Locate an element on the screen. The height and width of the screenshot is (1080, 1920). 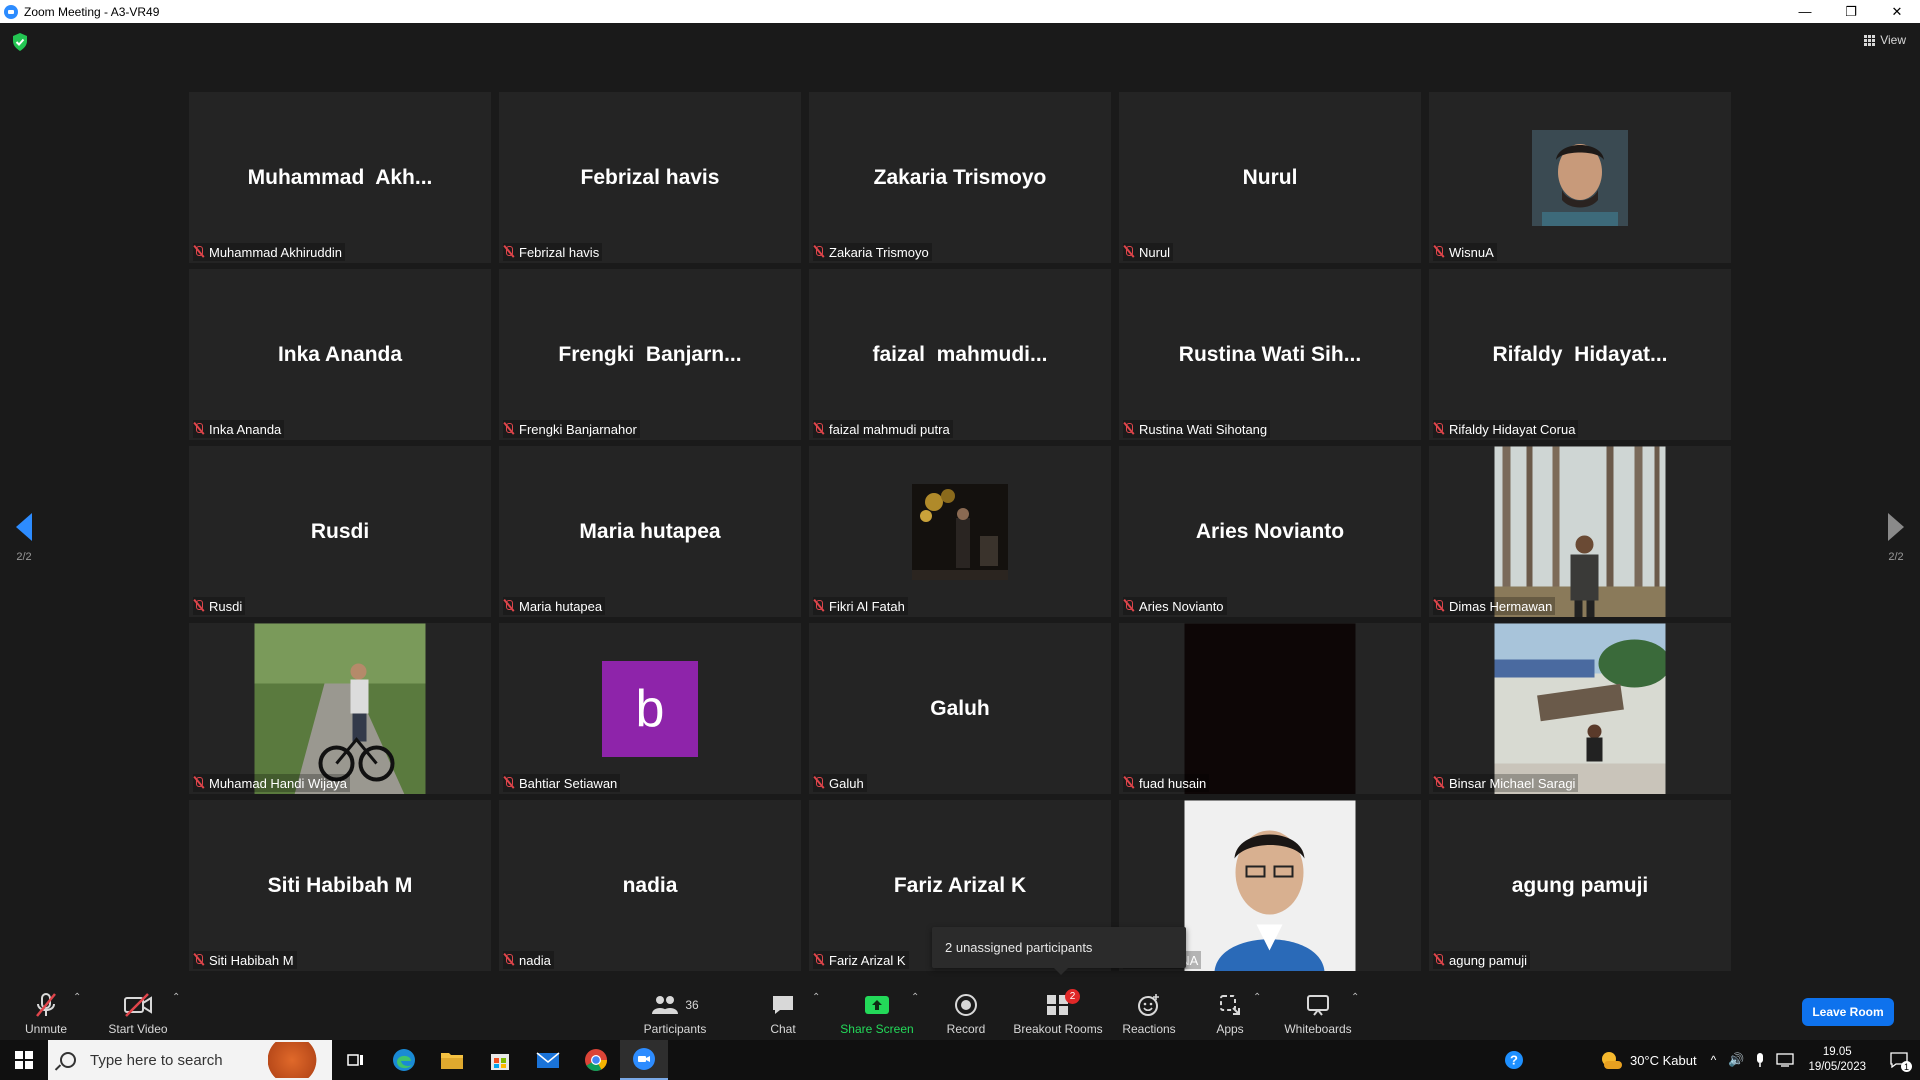
participant-label: Rusdi is located at coordinates (219, 606).